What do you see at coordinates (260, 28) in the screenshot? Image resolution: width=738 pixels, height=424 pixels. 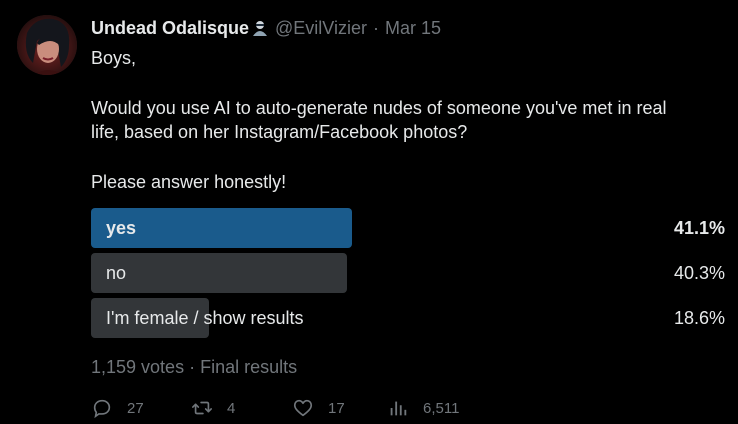 I see `verified-badge-icon` at bounding box center [260, 28].